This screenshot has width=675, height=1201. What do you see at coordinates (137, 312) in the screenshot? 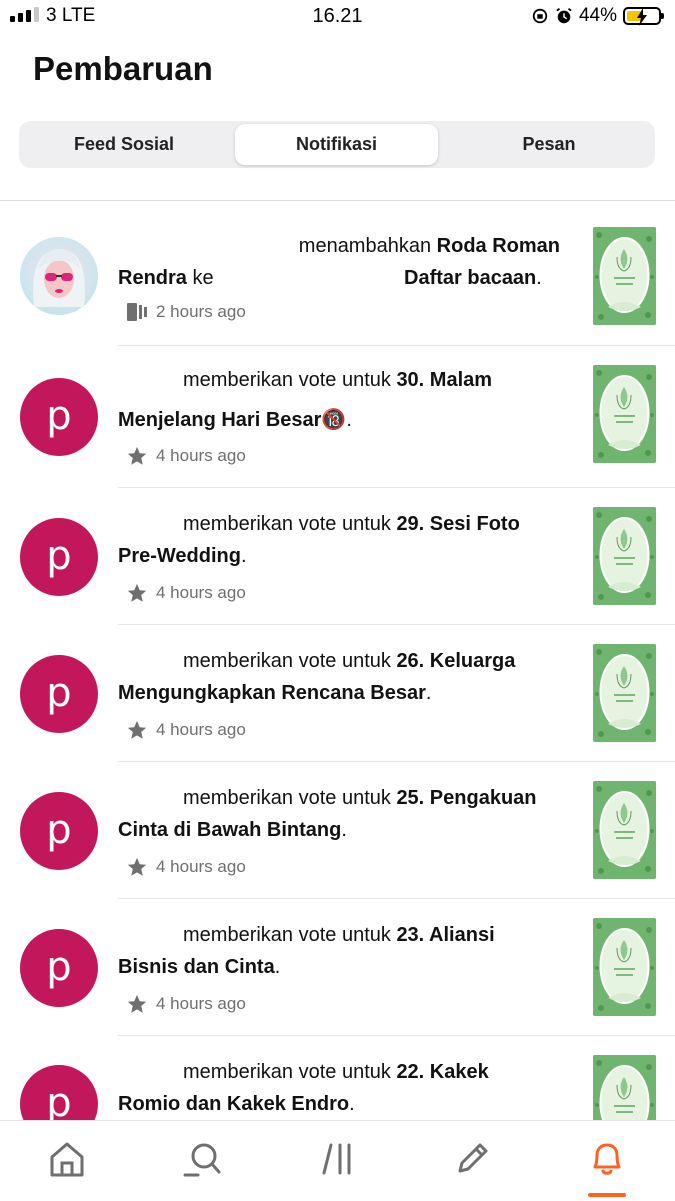
I see `reading-list-icon` at bounding box center [137, 312].